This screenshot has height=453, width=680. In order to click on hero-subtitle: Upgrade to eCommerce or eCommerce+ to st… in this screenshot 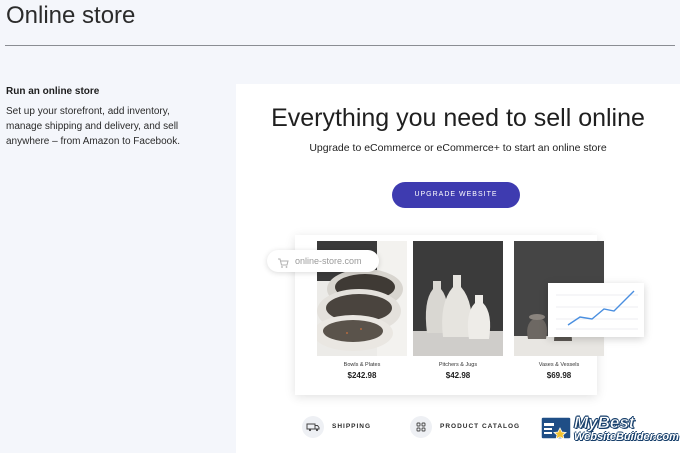, I will do `click(458, 148)`.